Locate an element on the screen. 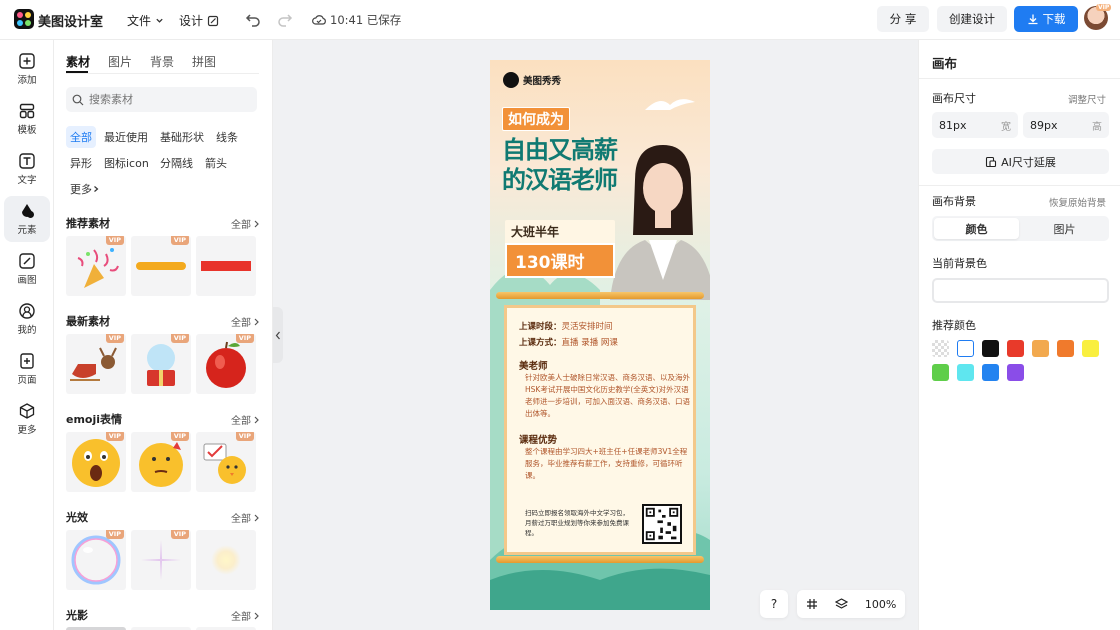  download-button: 下载 is located at coordinates (1046, 19).